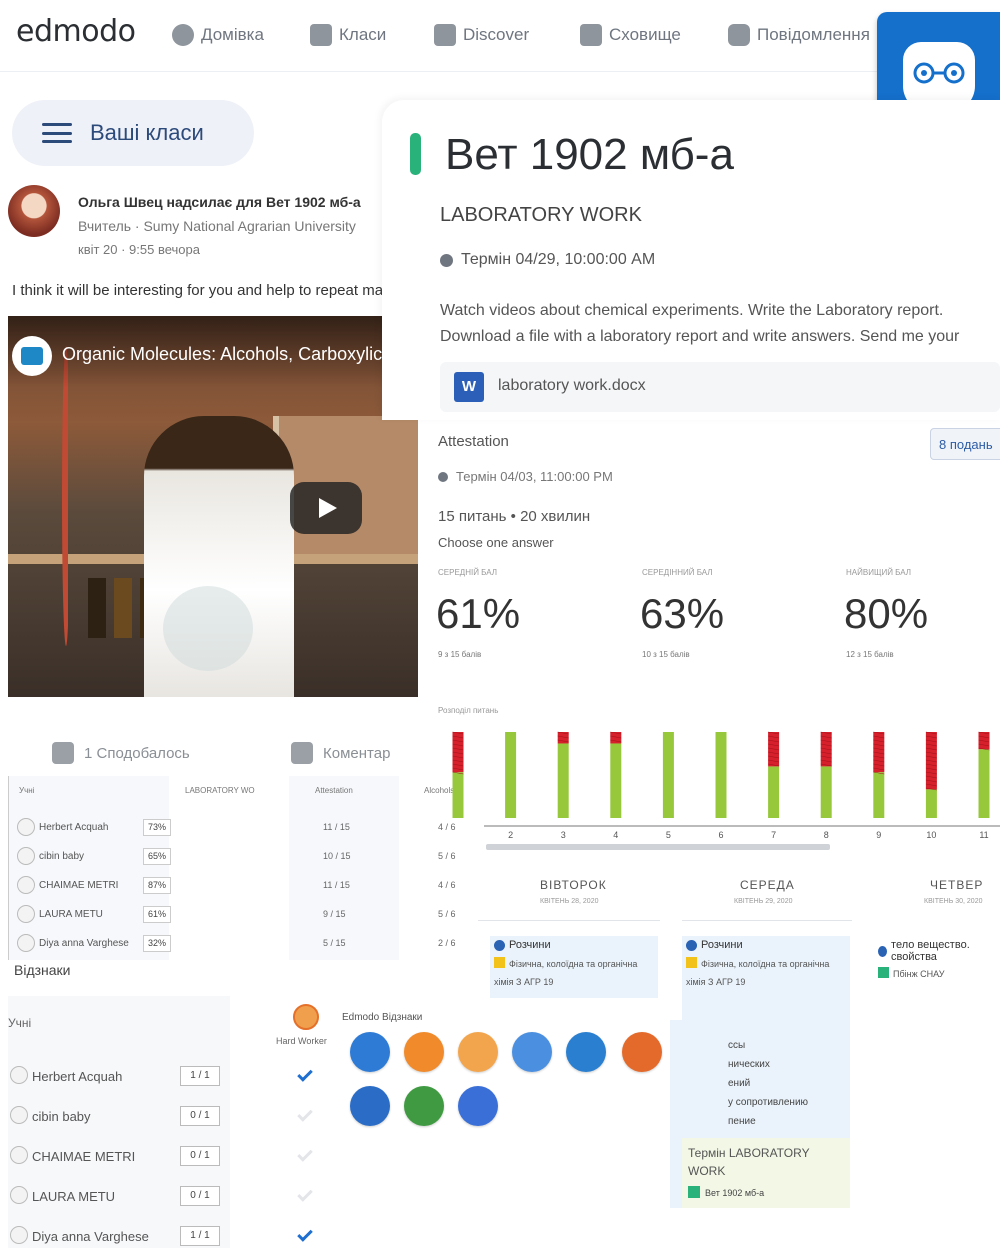  What do you see at coordinates (572, 386) in the screenshot?
I see `attachment-name: laboratory work.docx` at bounding box center [572, 386].